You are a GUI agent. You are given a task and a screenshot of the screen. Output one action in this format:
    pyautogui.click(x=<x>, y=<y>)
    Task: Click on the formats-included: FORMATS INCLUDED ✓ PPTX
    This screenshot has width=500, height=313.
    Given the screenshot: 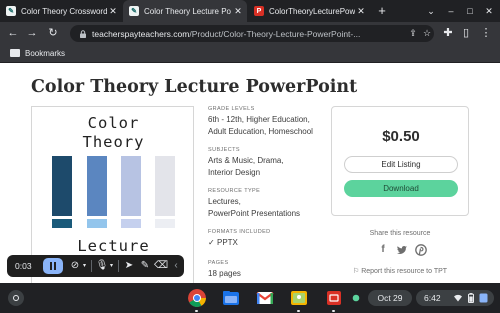 What is the action you would take?
    pyautogui.click(x=239, y=239)
    